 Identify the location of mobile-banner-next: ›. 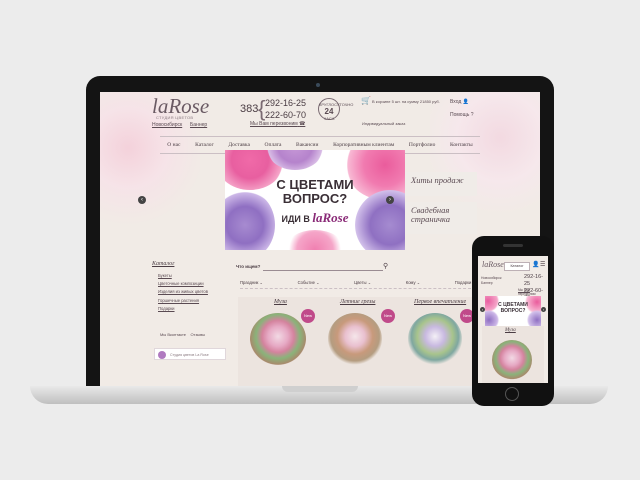
(543, 309).